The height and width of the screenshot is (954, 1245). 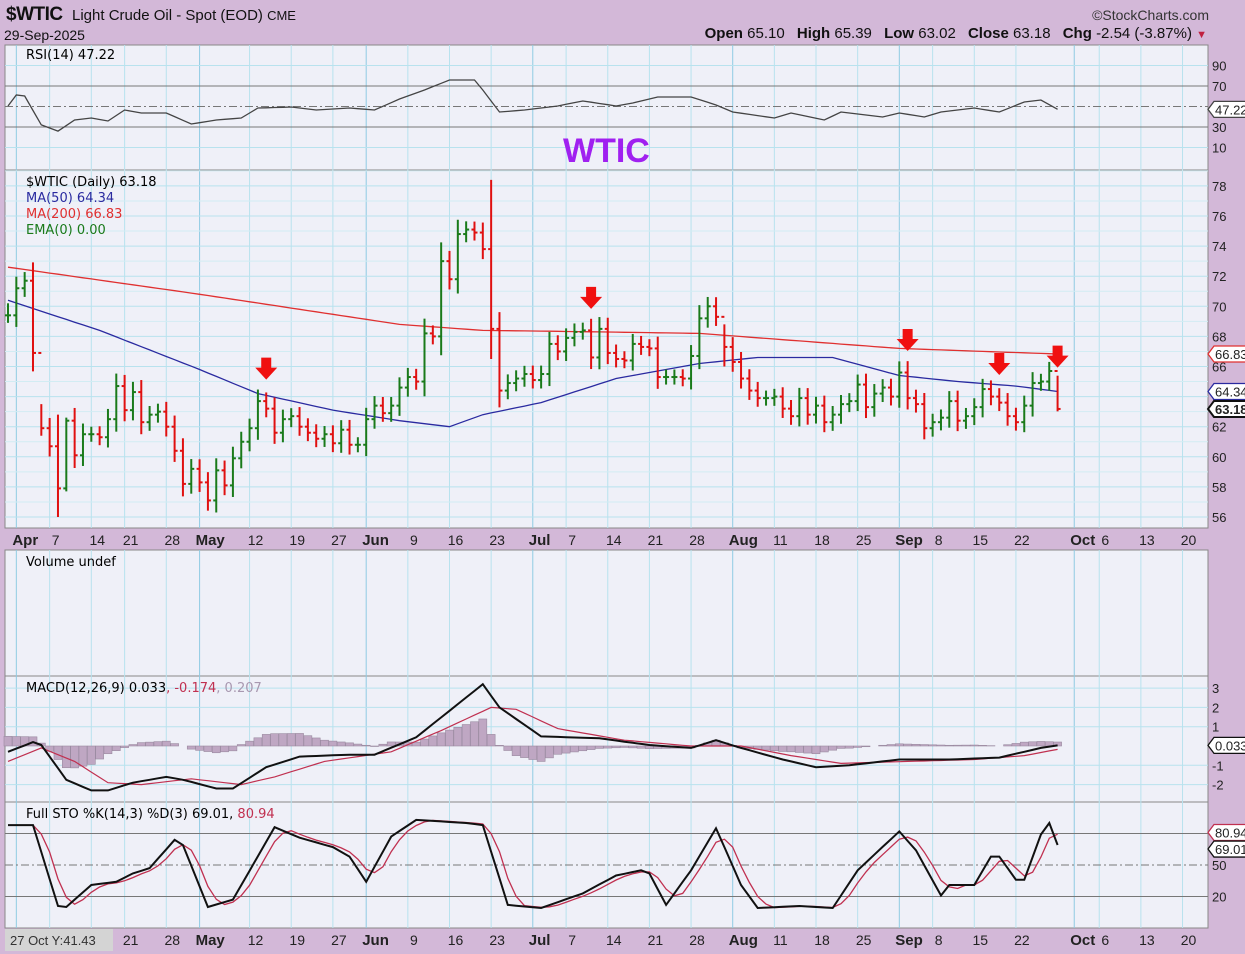 I want to click on rsi-legend: RSI(14) 47.22, so click(x=70, y=55).